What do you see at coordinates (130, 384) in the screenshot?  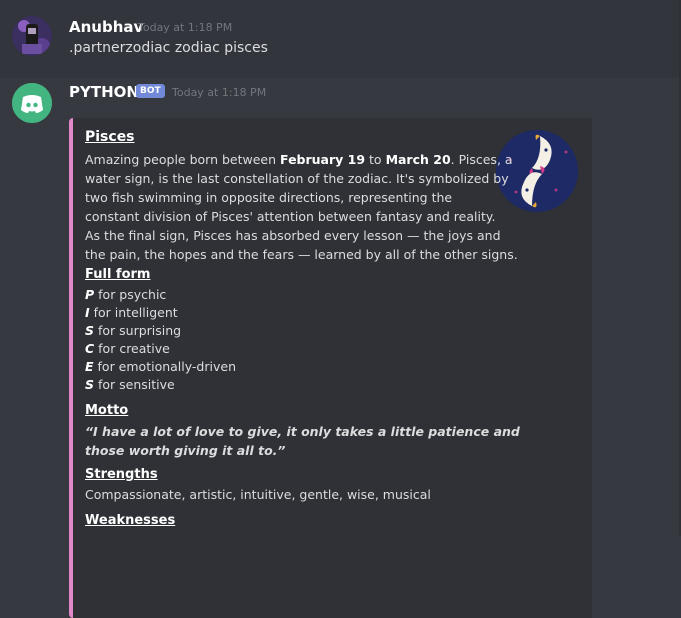 I see `full-form-row: S for sensitive` at bounding box center [130, 384].